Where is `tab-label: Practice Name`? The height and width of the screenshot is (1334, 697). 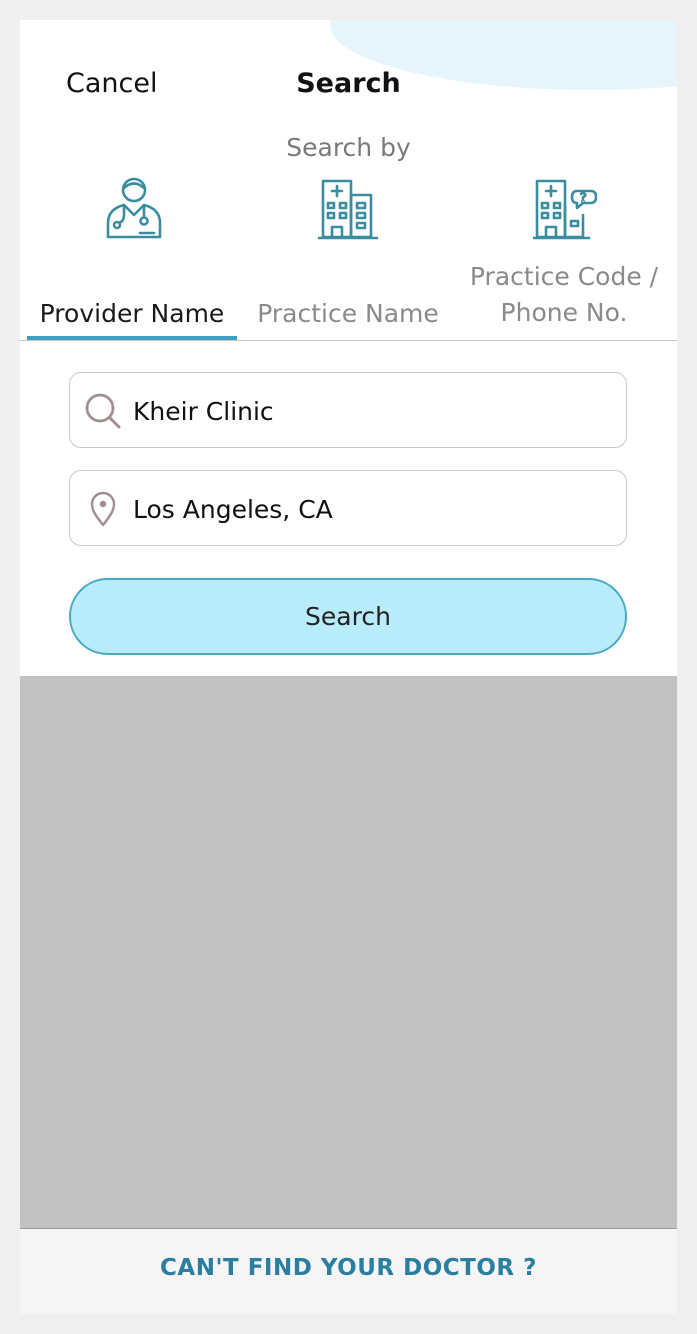 tab-label: Practice Name is located at coordinates (348, 313).